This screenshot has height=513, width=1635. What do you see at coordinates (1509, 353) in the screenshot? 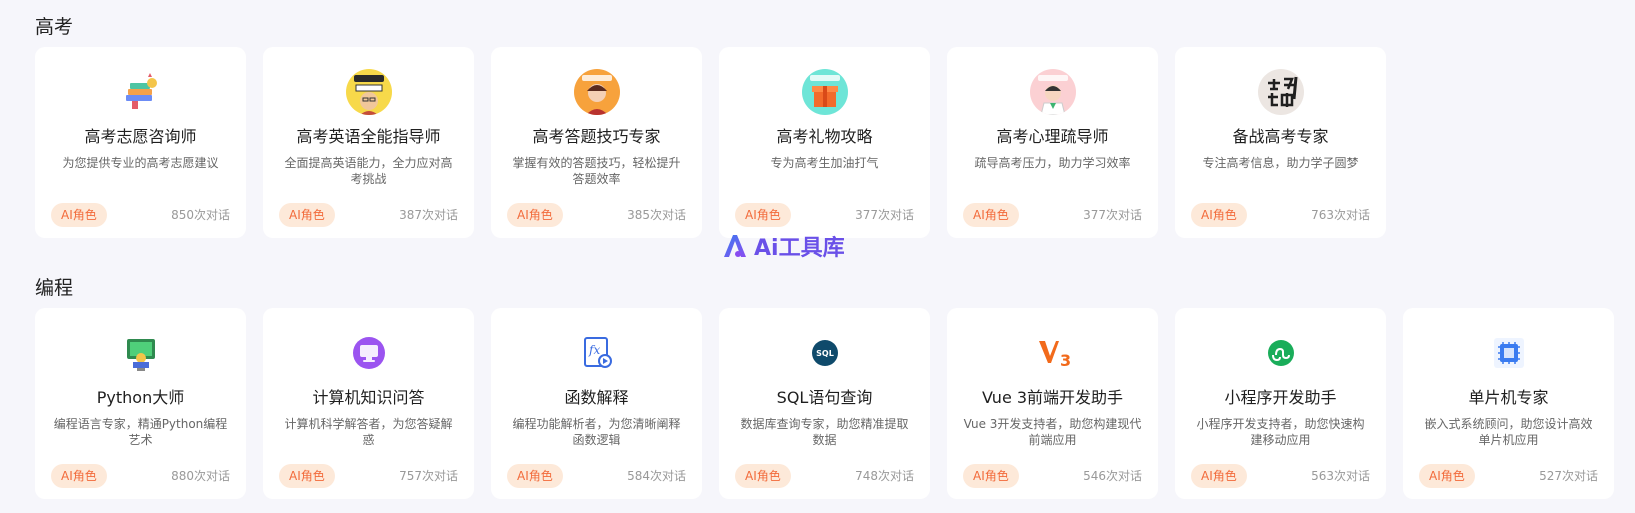
I see `chip-icon` at bounding box center [1509, 353].